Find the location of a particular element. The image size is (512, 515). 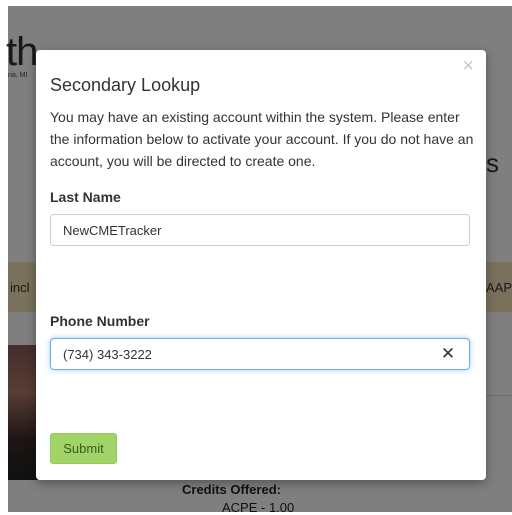

last-name-input is located at coordinates (260, 230).